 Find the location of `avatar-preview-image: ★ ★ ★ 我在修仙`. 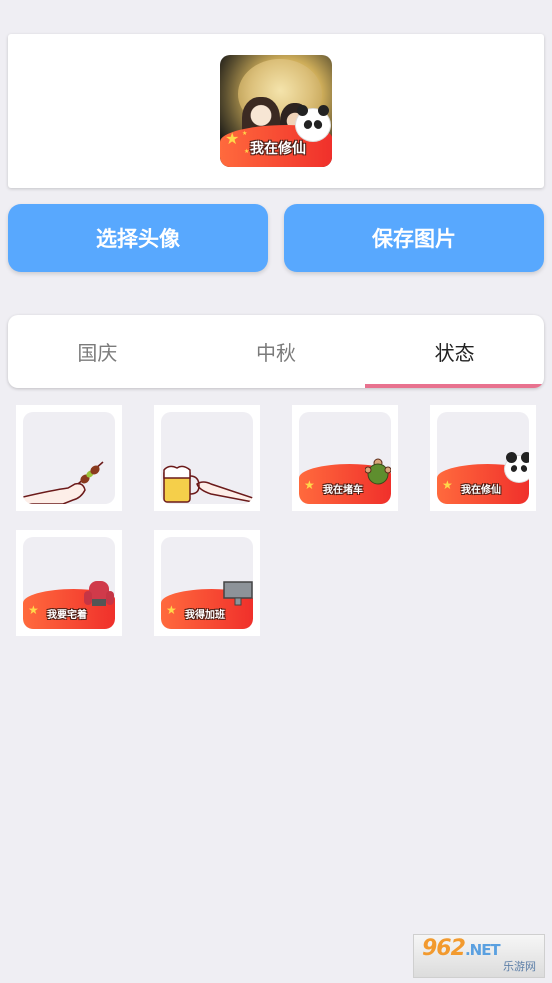

avatar-preview-image: ★ ★ ★ 我在修仙 is located at coordinates (276, 111).